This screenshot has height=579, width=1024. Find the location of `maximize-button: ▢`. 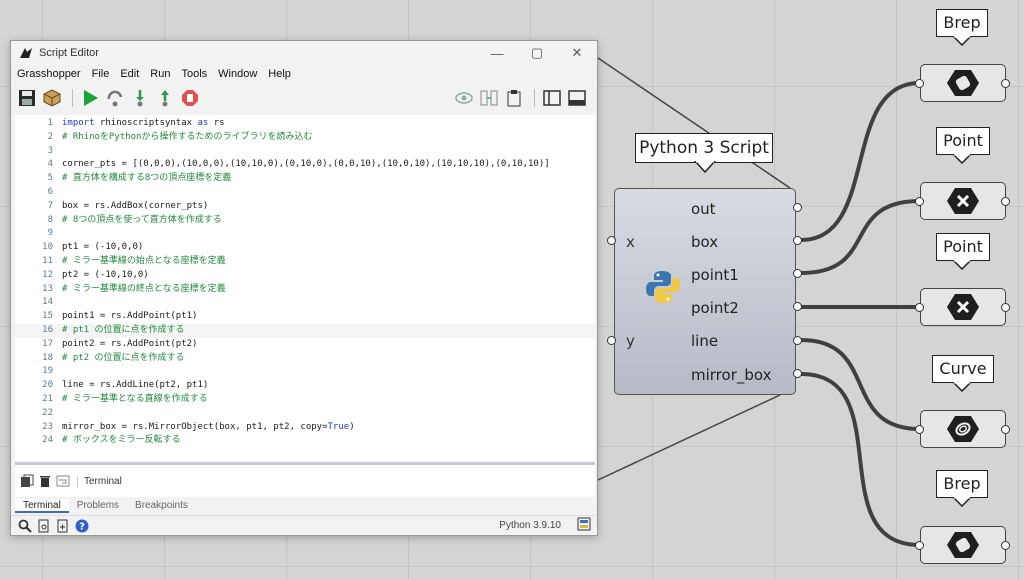

maximize-button: ▢ is located at coordinates (537, 53).